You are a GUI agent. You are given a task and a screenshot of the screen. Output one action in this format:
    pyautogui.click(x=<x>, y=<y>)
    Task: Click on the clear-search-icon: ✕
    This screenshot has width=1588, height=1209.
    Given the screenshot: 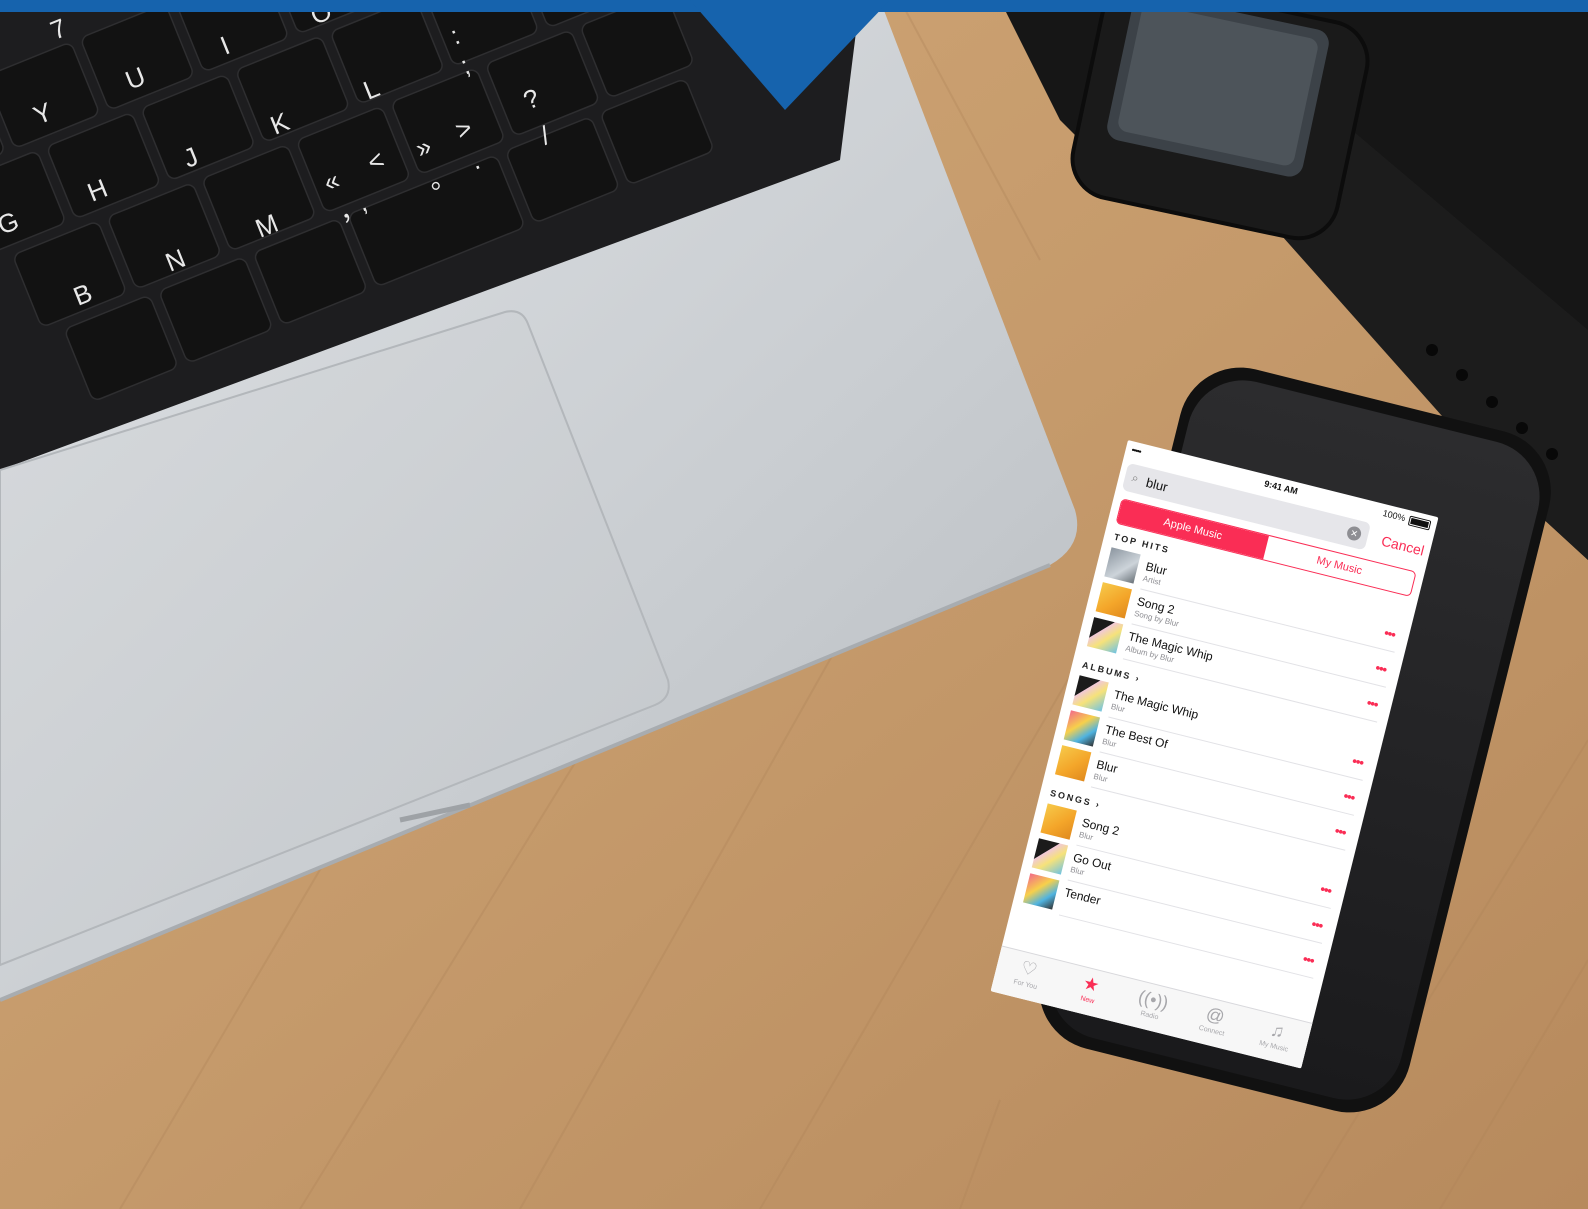 What is the action you would take?
    pyautogui.click(x=1354, y=533)
    